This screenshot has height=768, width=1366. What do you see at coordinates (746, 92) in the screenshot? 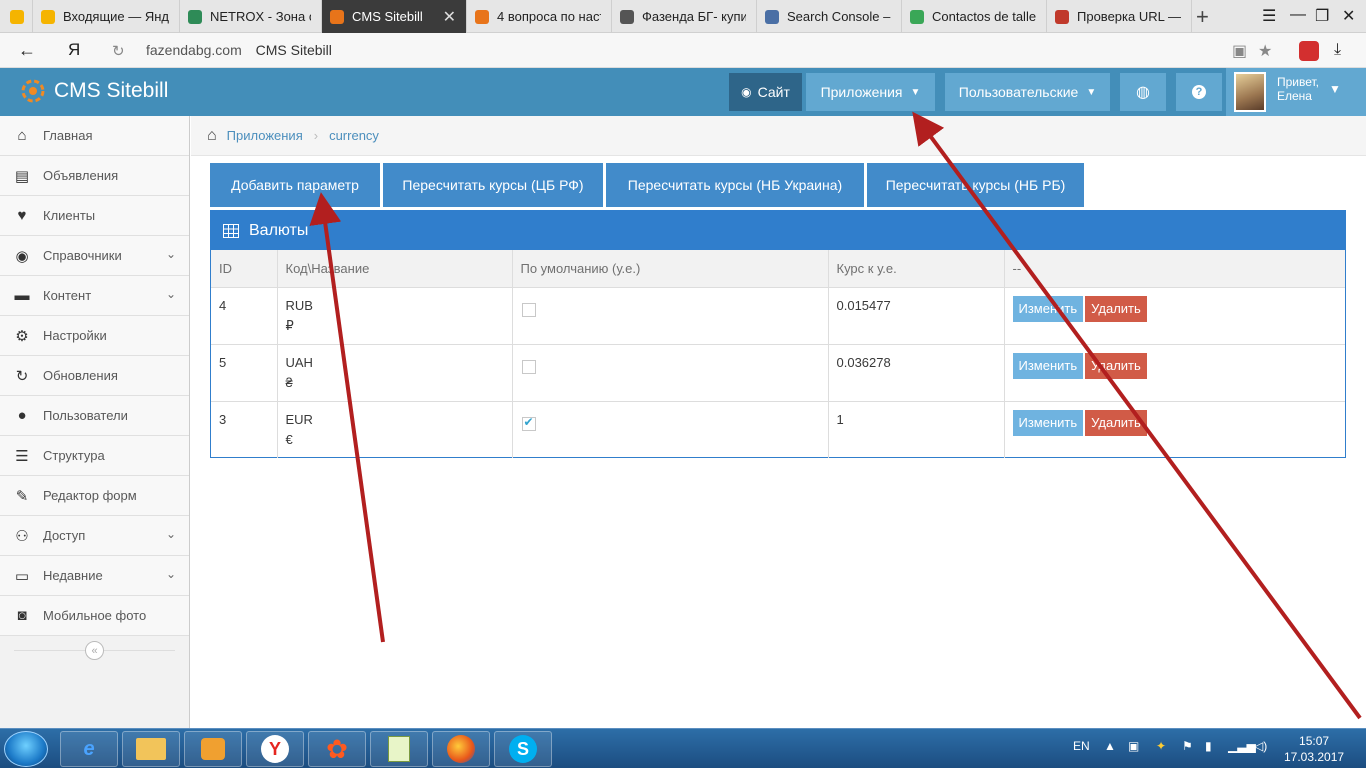
I see `eye-icon: ◉` at bounding box center [746, 92].